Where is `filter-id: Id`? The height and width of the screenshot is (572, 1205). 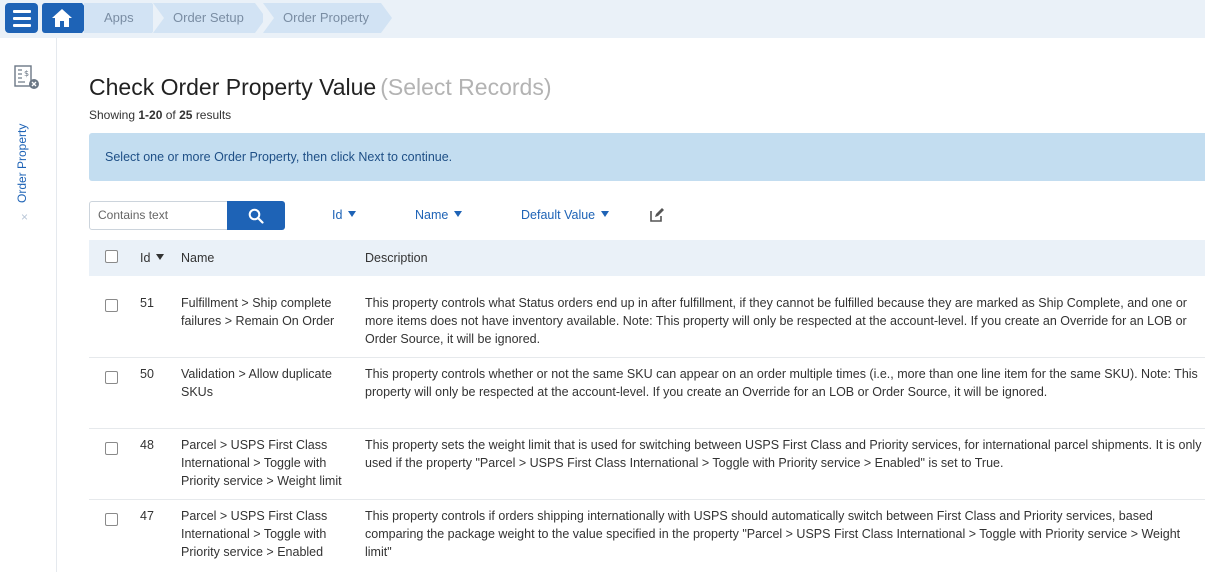
filter-id: Id is located at coordinates (344, 215).